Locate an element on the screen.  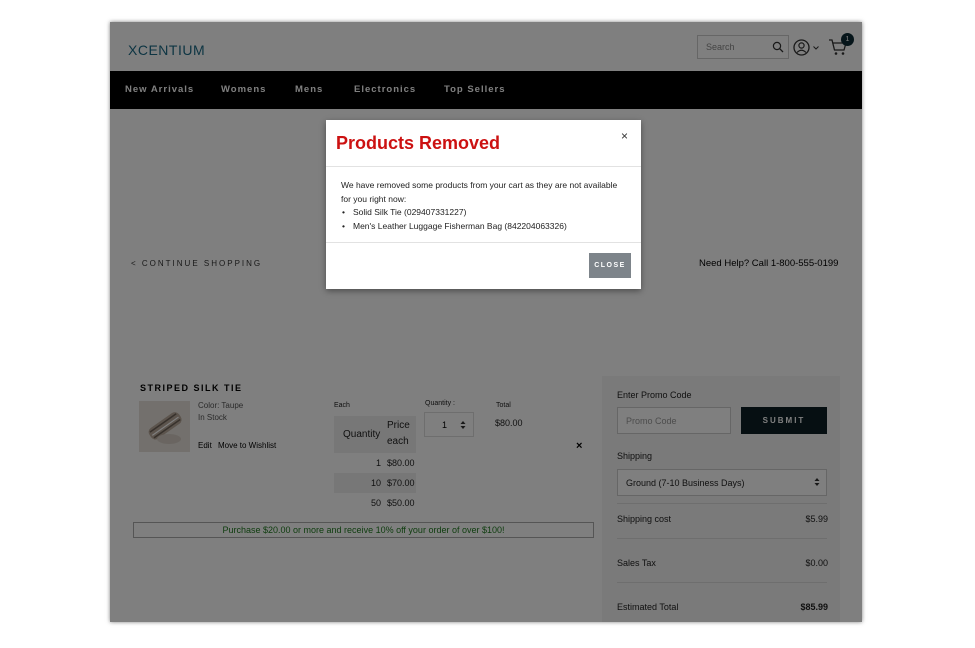
dialog-title: Products Removed is located at coordinates (418, 143).